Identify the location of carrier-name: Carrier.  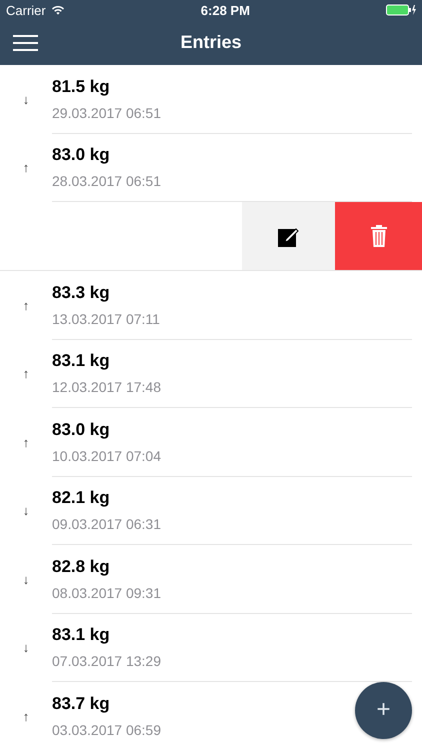
(26, 10).